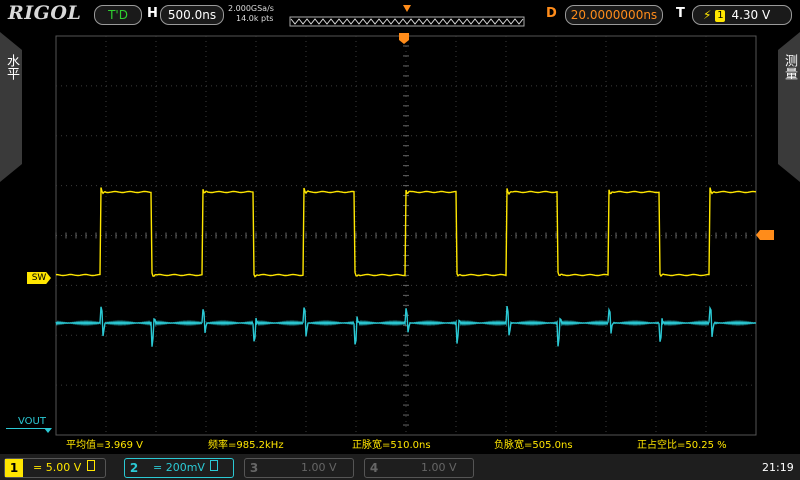  Describe the element at coordinates (38, 467) in the screenshot. I see `ch1-coupling: =` at that location.